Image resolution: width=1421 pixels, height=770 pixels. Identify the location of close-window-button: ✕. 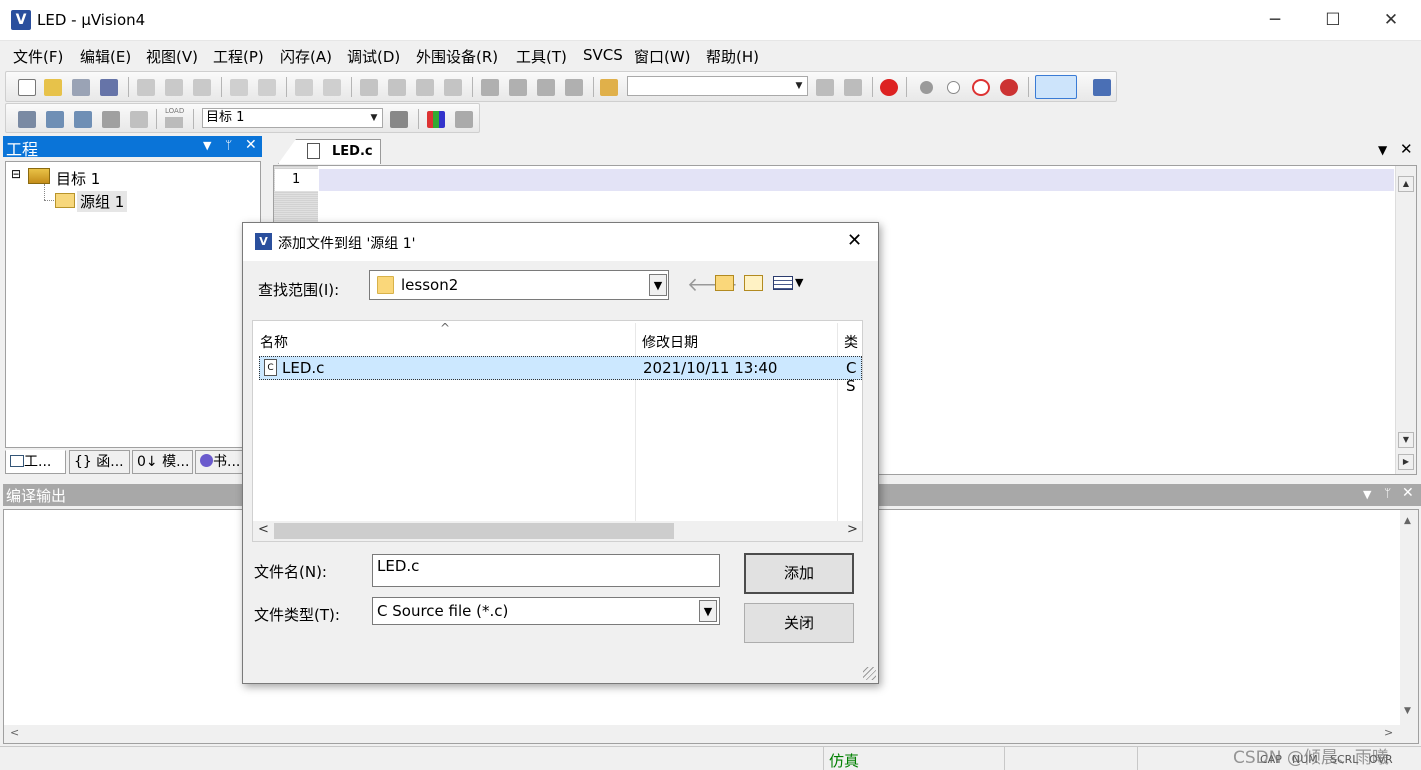
(1391, 20).